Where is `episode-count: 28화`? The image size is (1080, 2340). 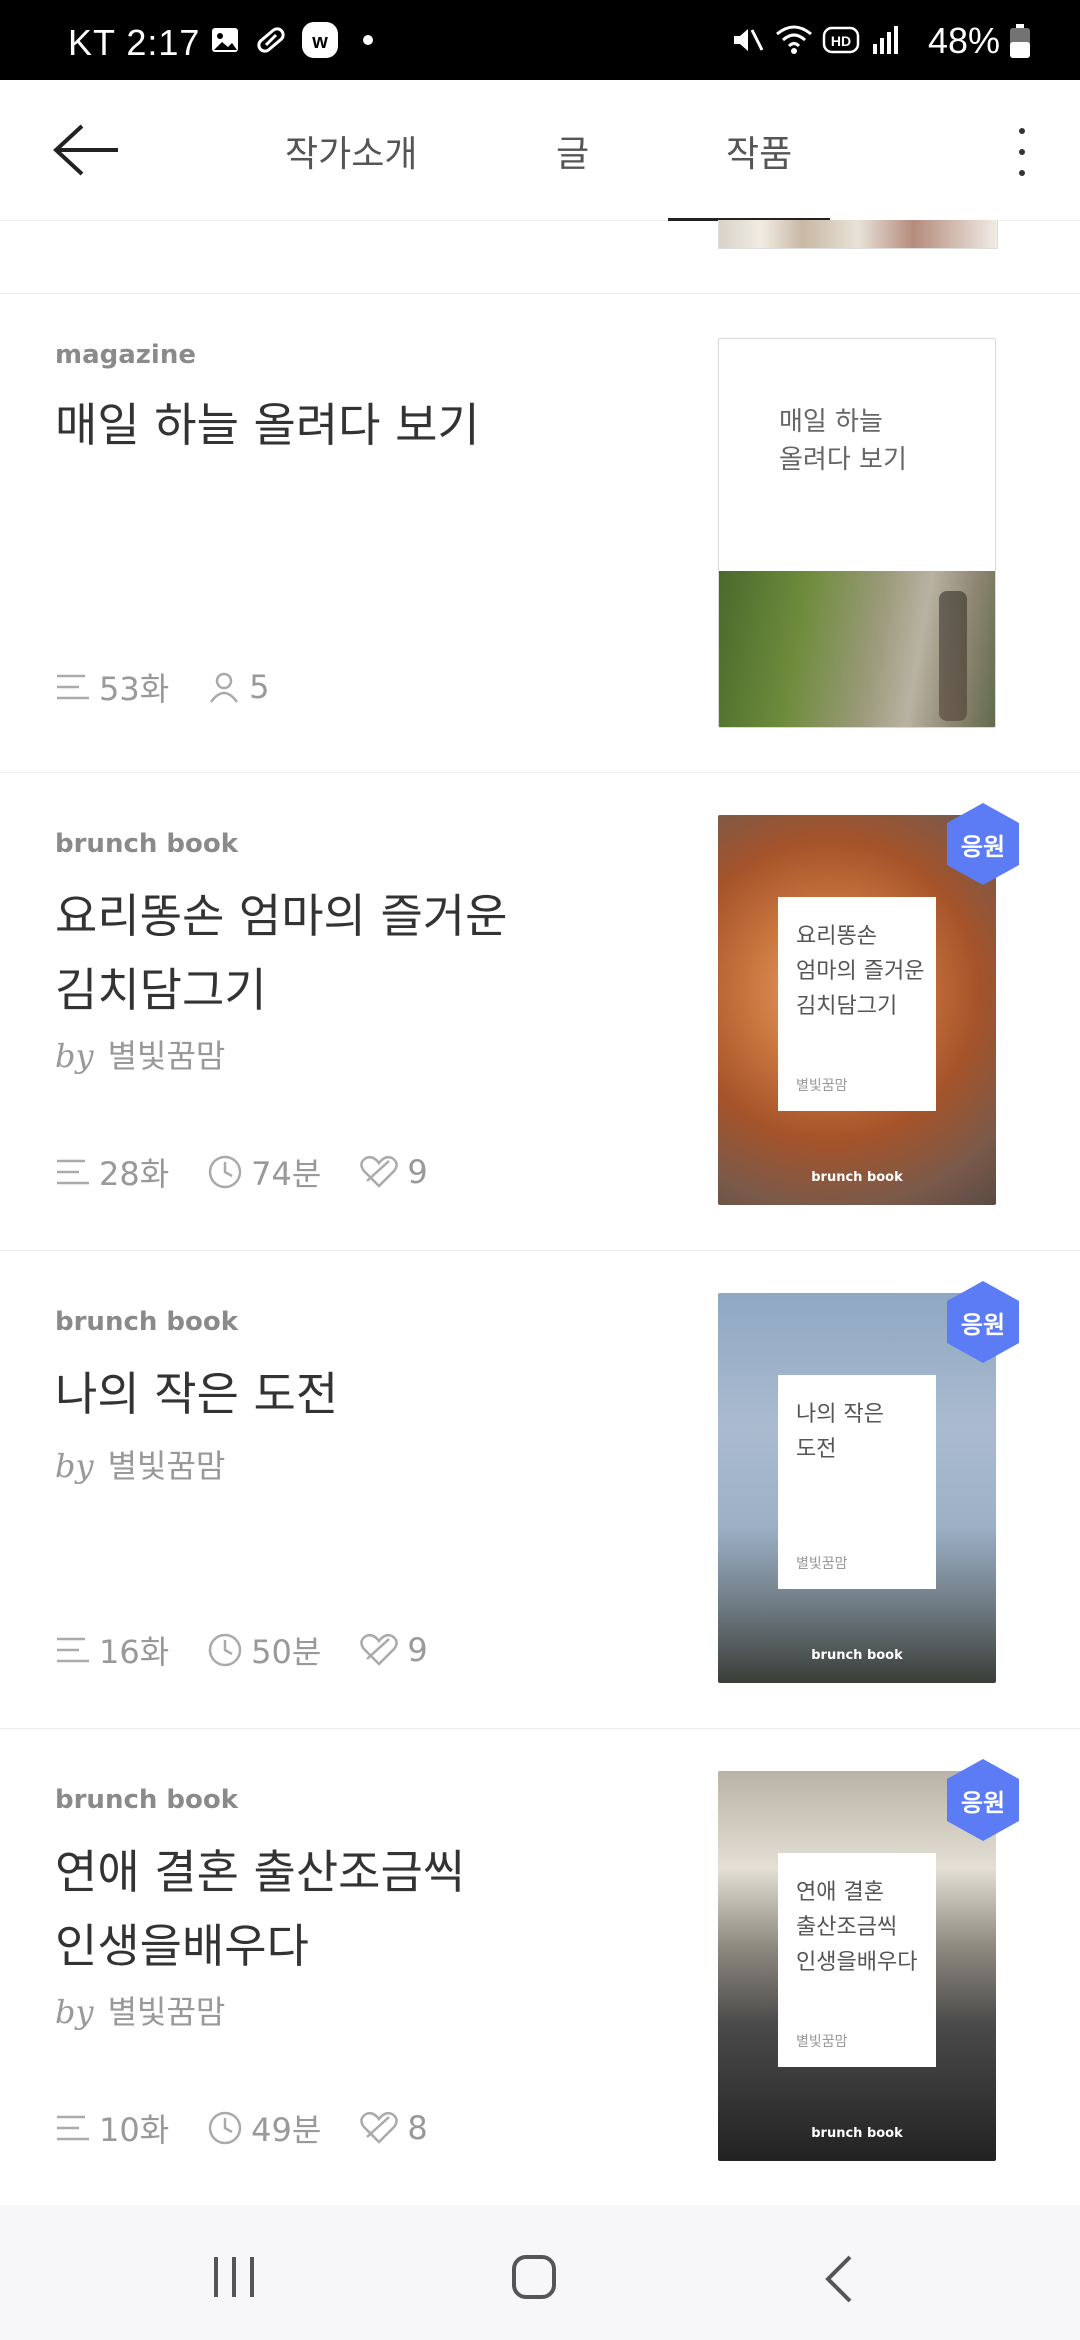 episode-count: 28화 is located at coordinates (134, 1174).